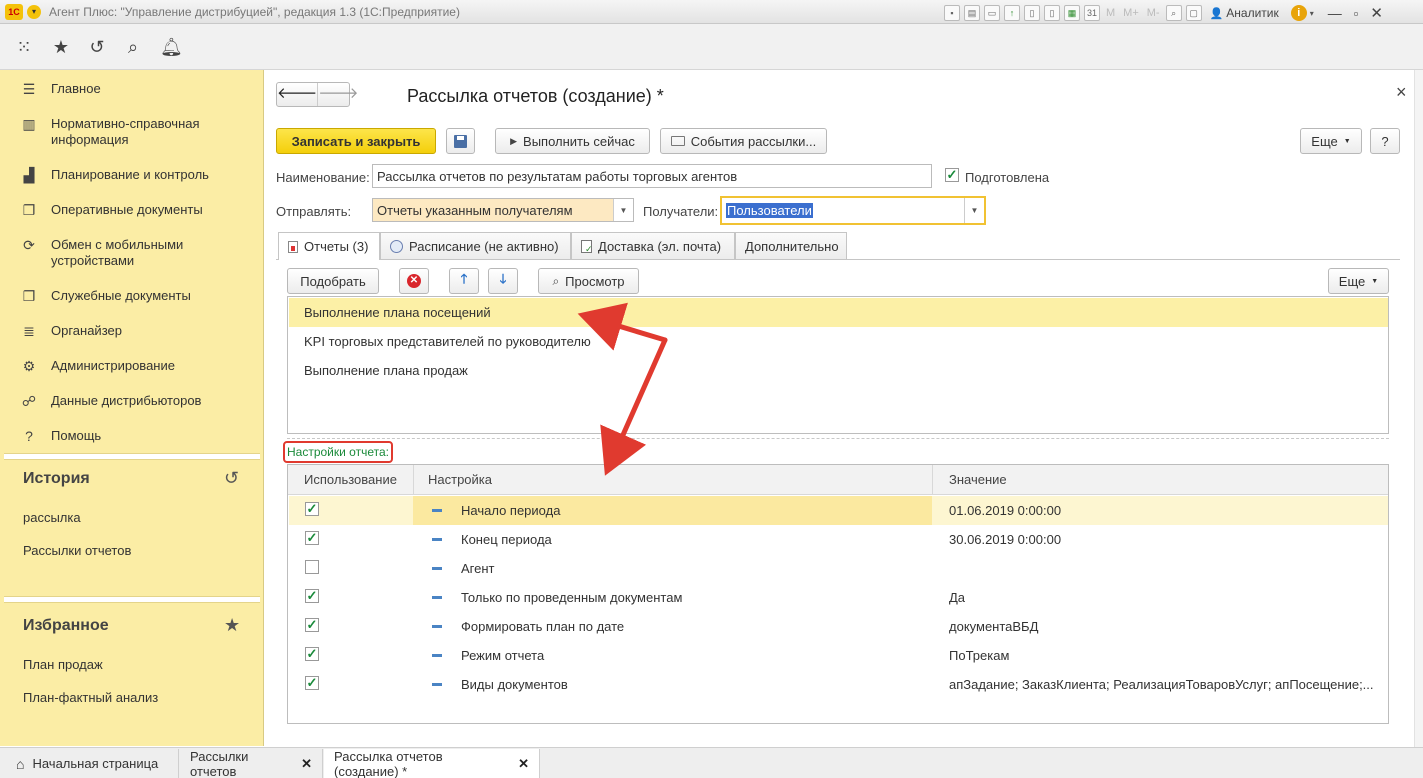 The width and height of the screenshot is (1423, 778). I want to click on tab-report-mailing-create: Рассылка отчетов (создание) * ✕, so click(432, 763).